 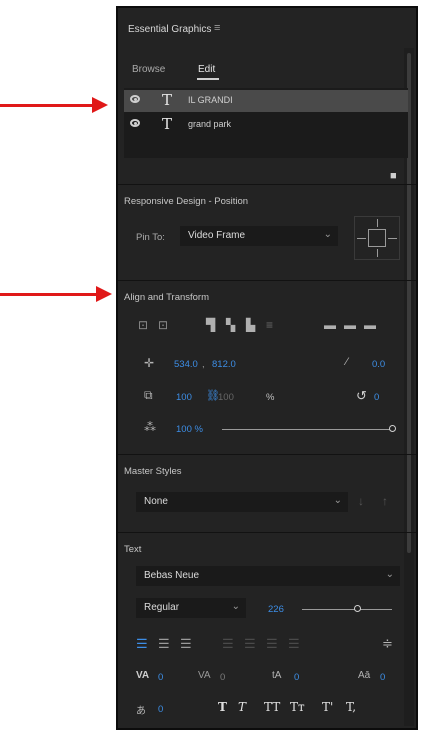 What do you see at coordinates (208, 79) in the screenshot?
I see `active-tab-indicator` at bounding box center [208, 79].